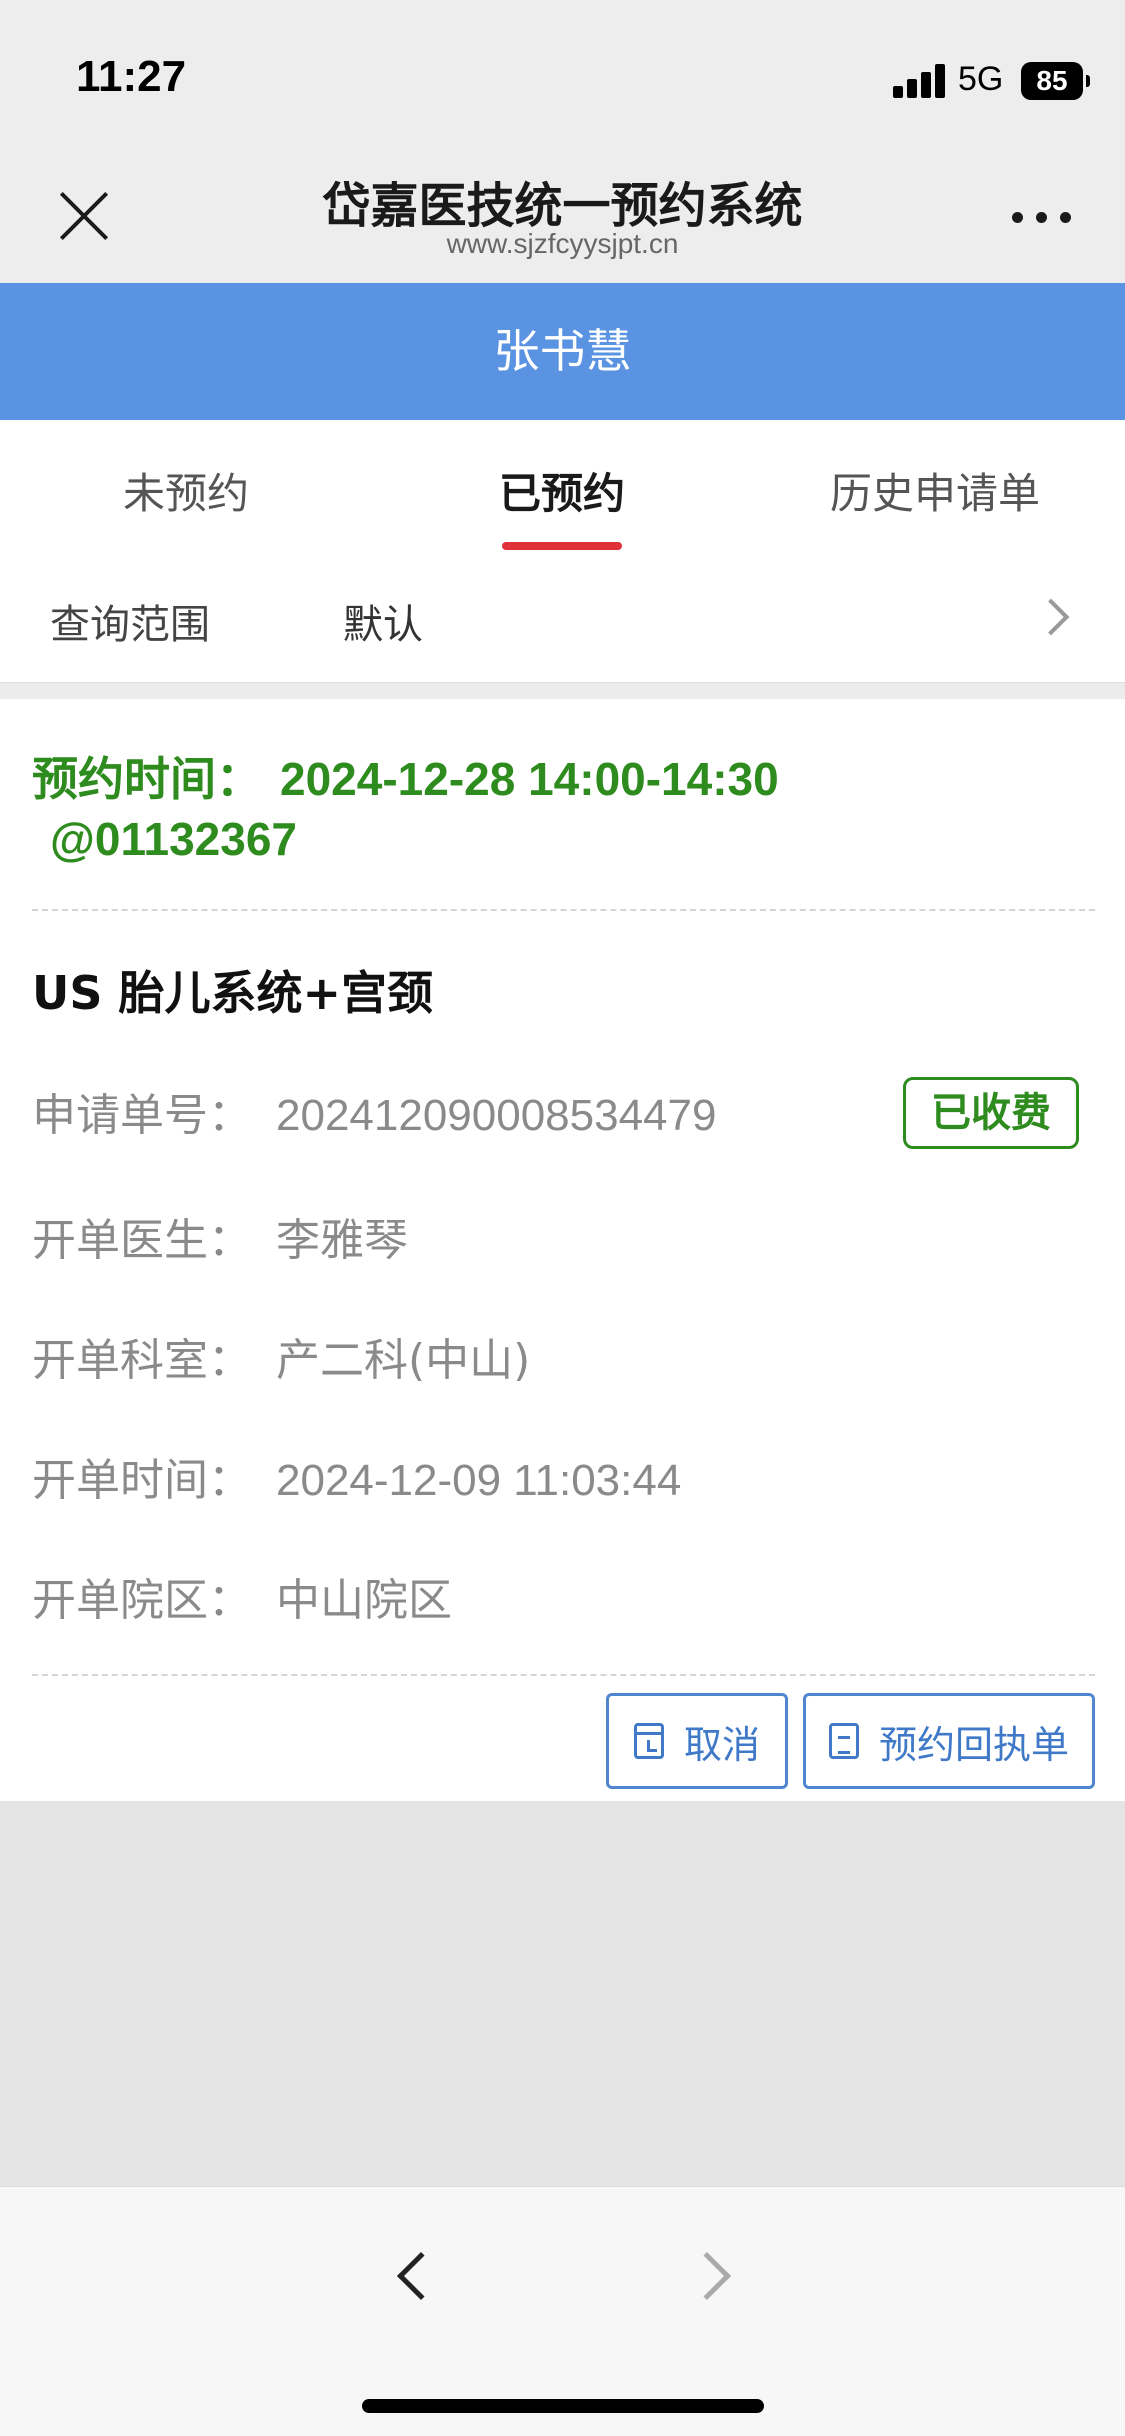  What do you see at coordinates (973, 1744) in the screenshot?
I see `receipt-button-label: 预约回执单` at bounding box center [973, 1744].